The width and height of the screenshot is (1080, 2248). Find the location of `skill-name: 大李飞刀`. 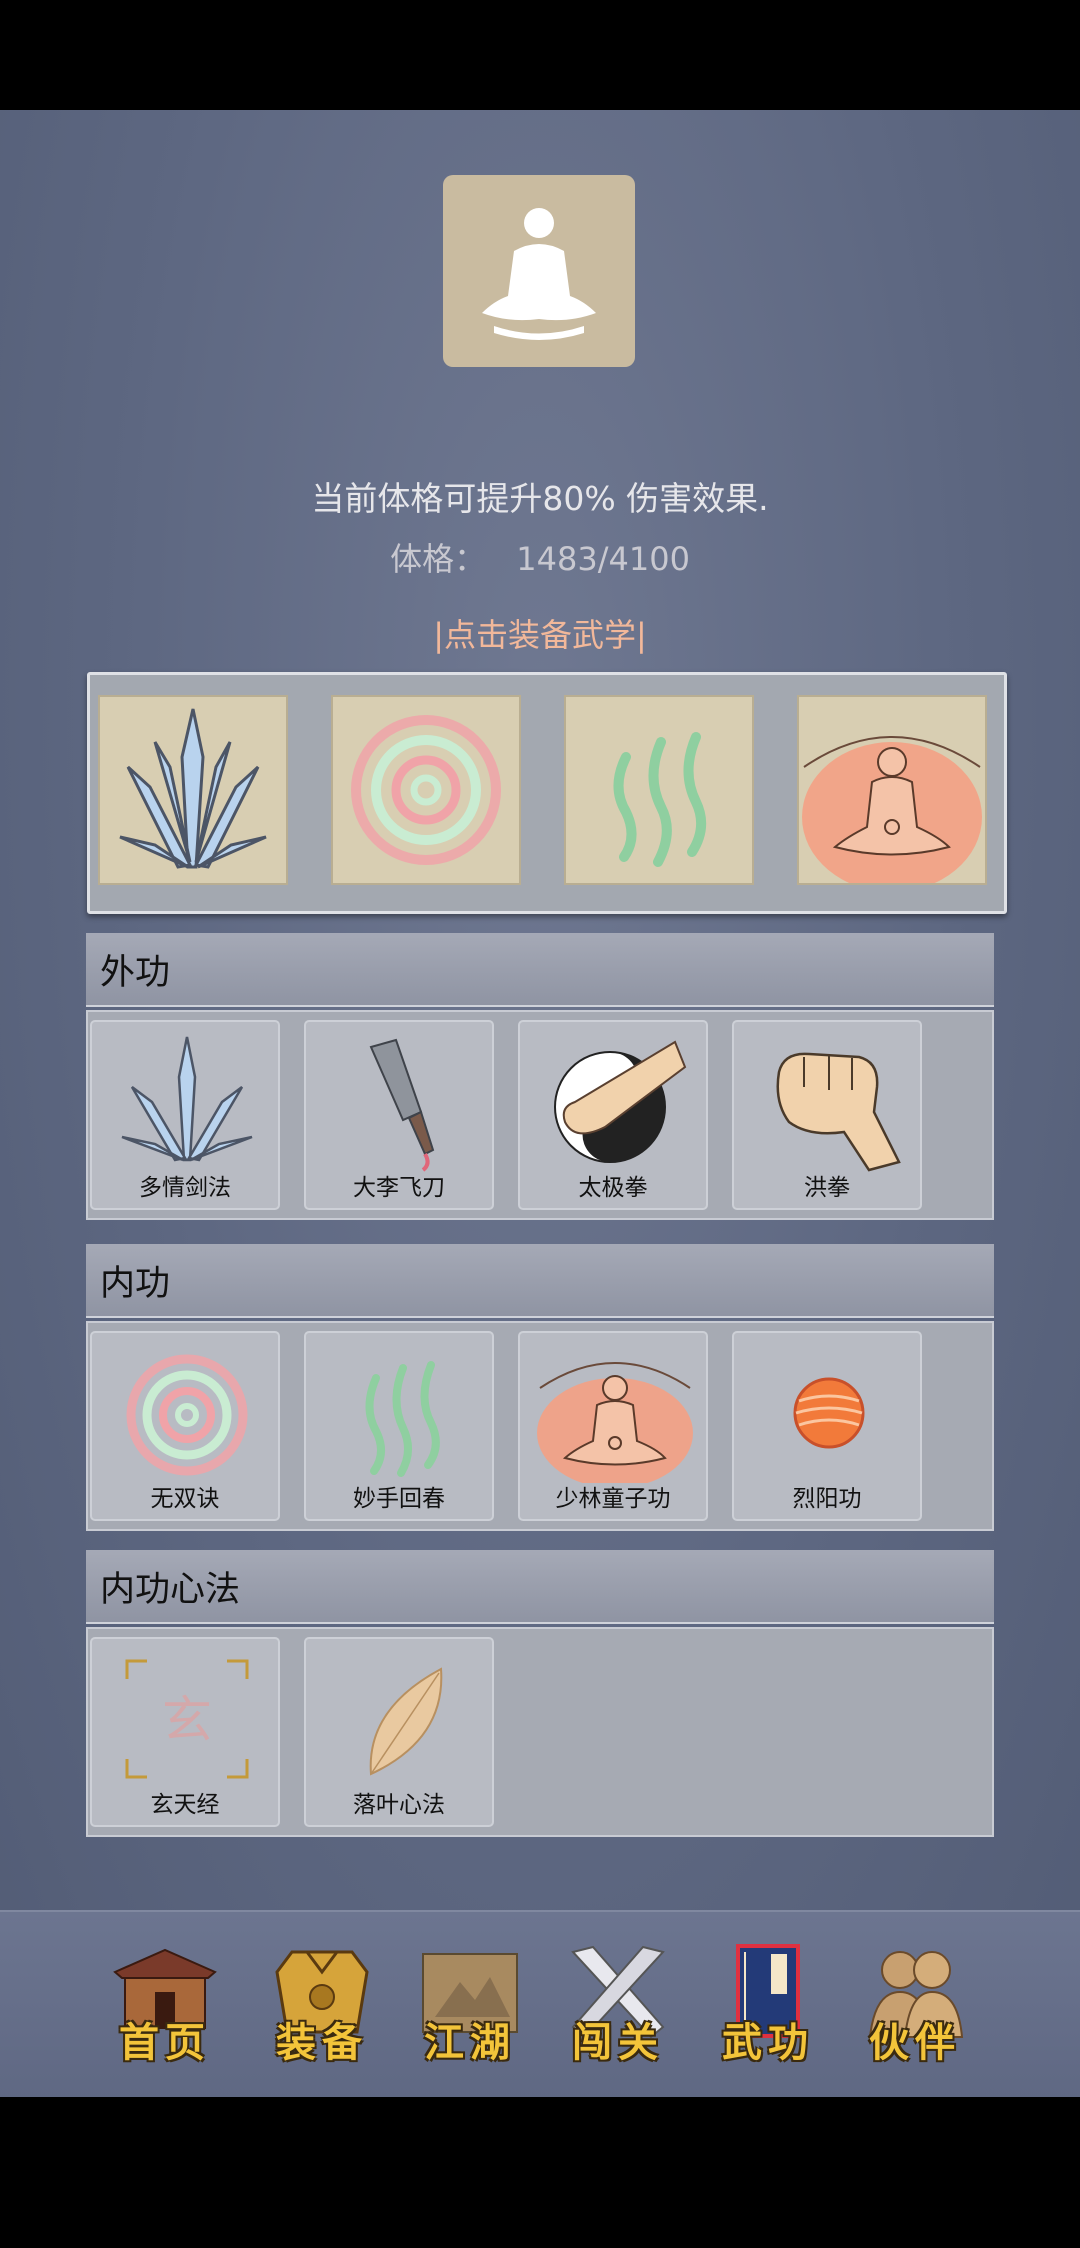

skill-name: 大李飞刀 is located at coordinates (399, 1188).